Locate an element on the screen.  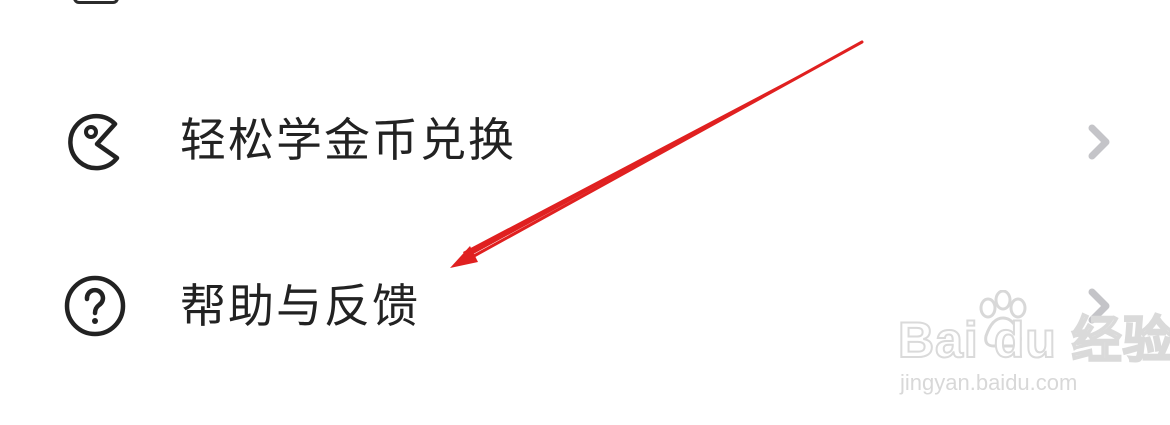
previous-item-icon-fragment is located at coordinates (96, 2).